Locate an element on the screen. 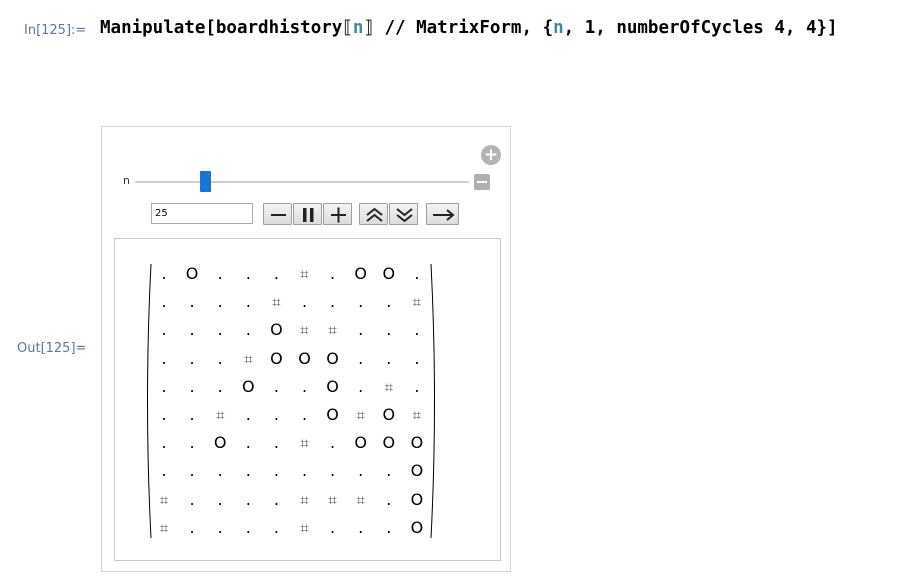 This screenshot has width=914, height=581. expand-controls-plus-icon: + is located at coordinates (491, 155).